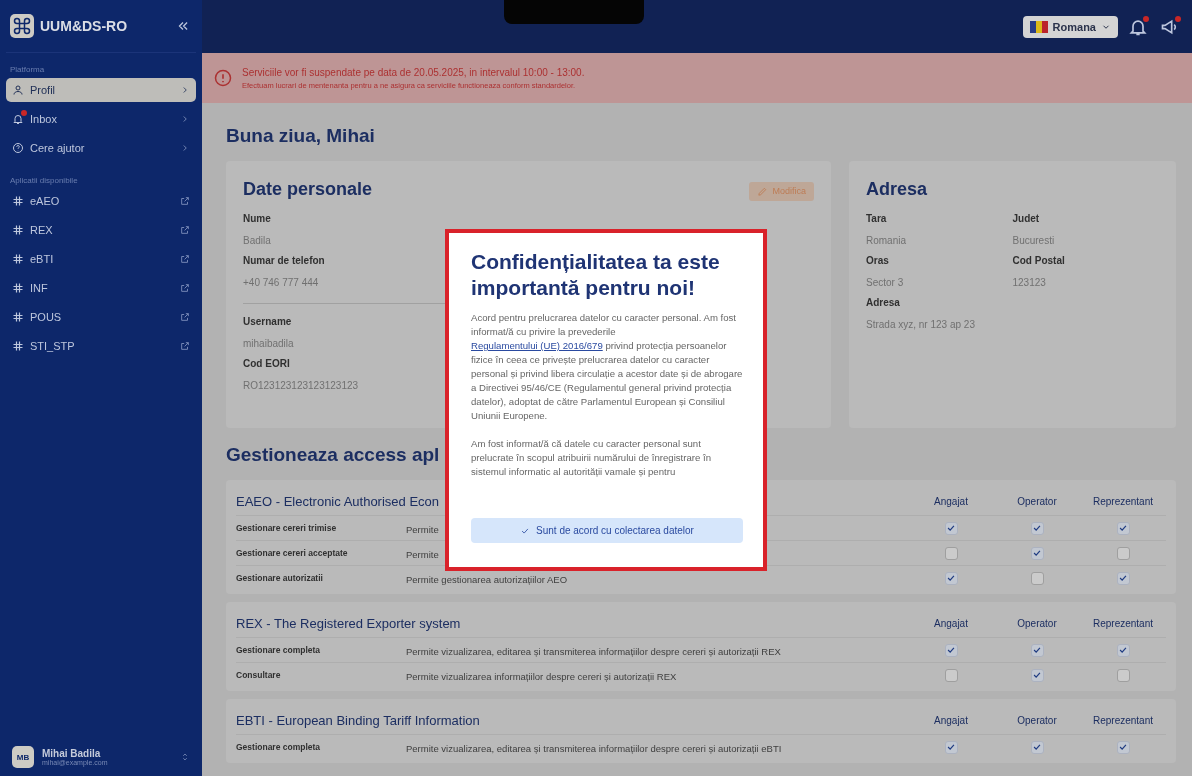 The height and width of the screenshot is (776, 1192). What do you see at coordinates (266, 364) in the screenshot?
I see `field-label: Cod EORI` at bounding box center [266, 364].